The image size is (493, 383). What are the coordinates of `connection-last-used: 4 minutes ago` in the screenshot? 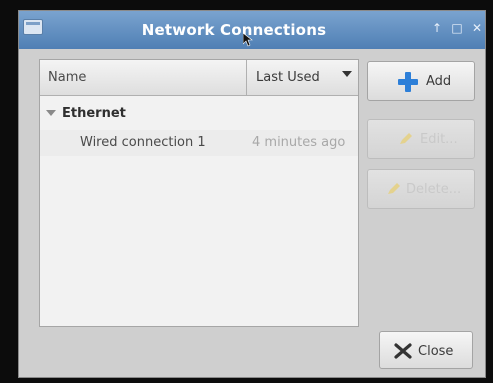 It's located at (299, 142).